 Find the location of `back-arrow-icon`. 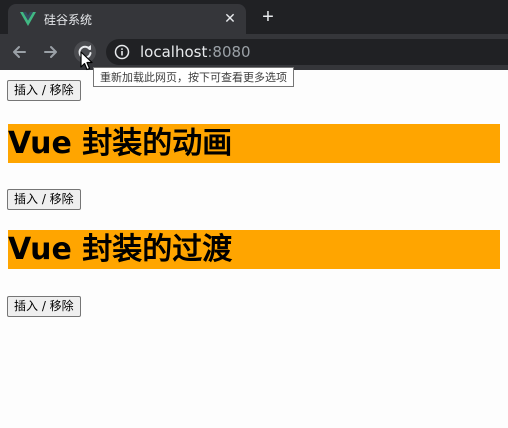

back-arrow-icon is located at coordinates (19, 52).